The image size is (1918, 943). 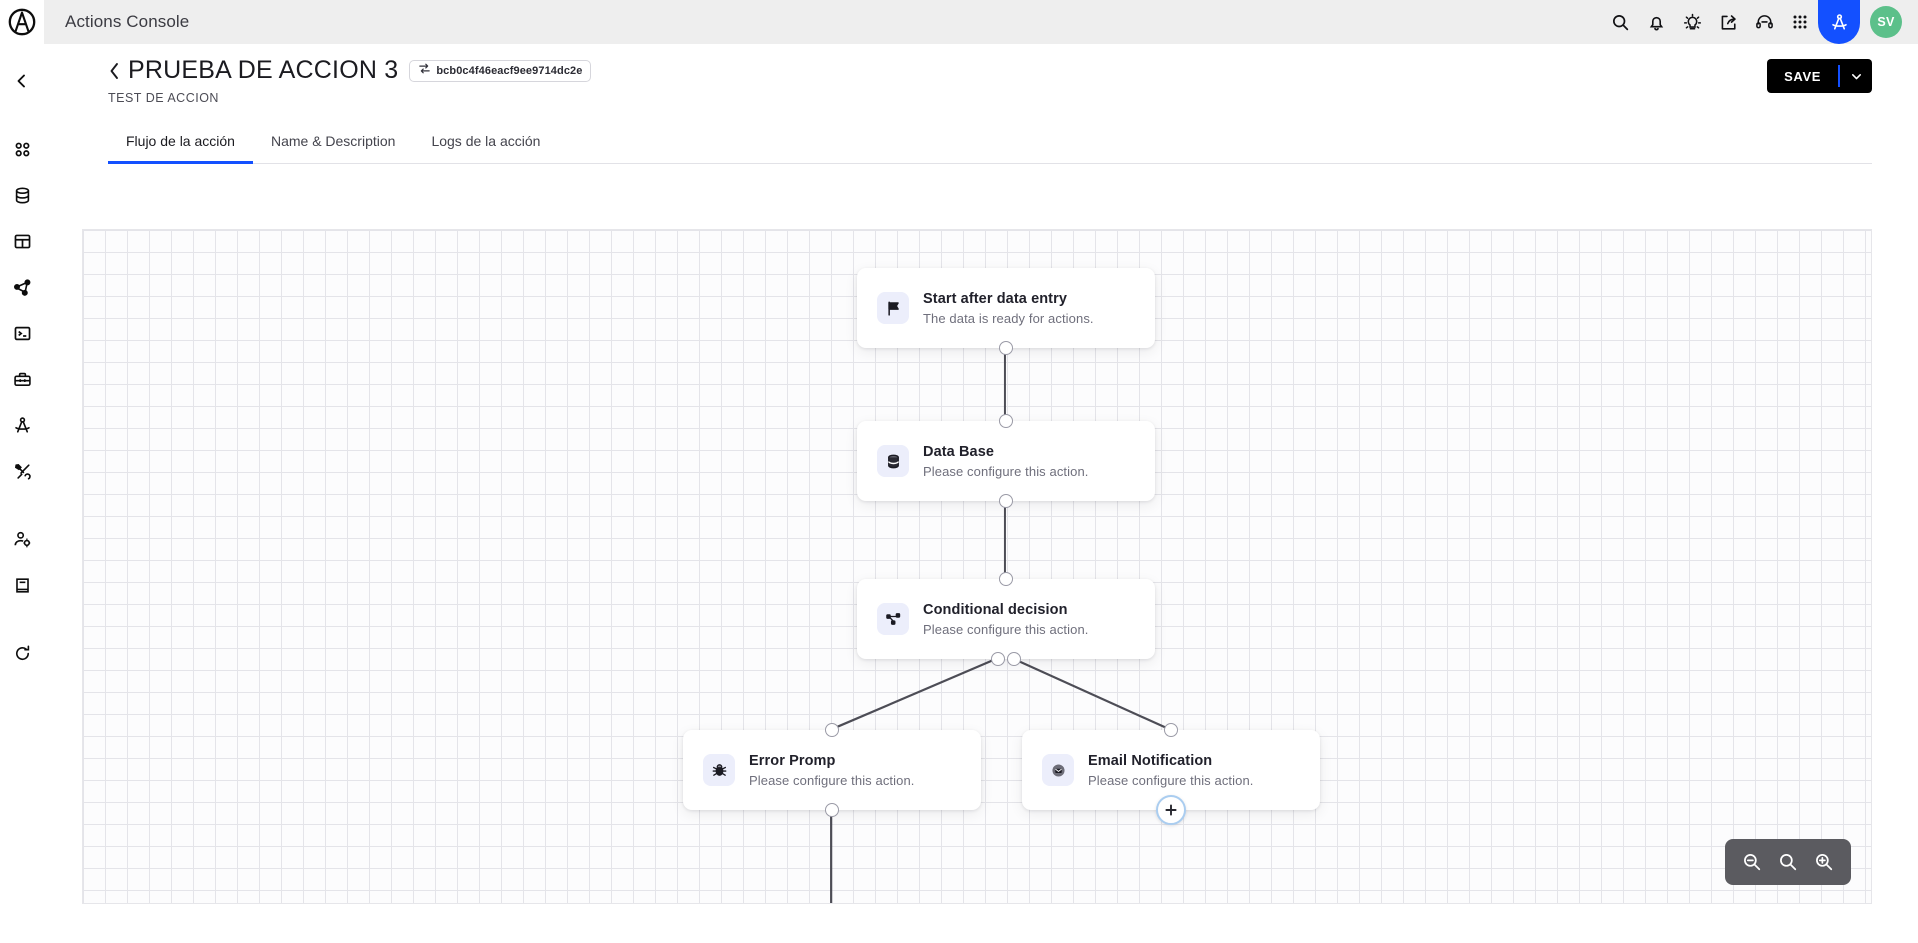 What do you see at coordinates (1802, 76) in the screenshot?
I see `save-button: SAVE` at bounding box center [1802, 76].